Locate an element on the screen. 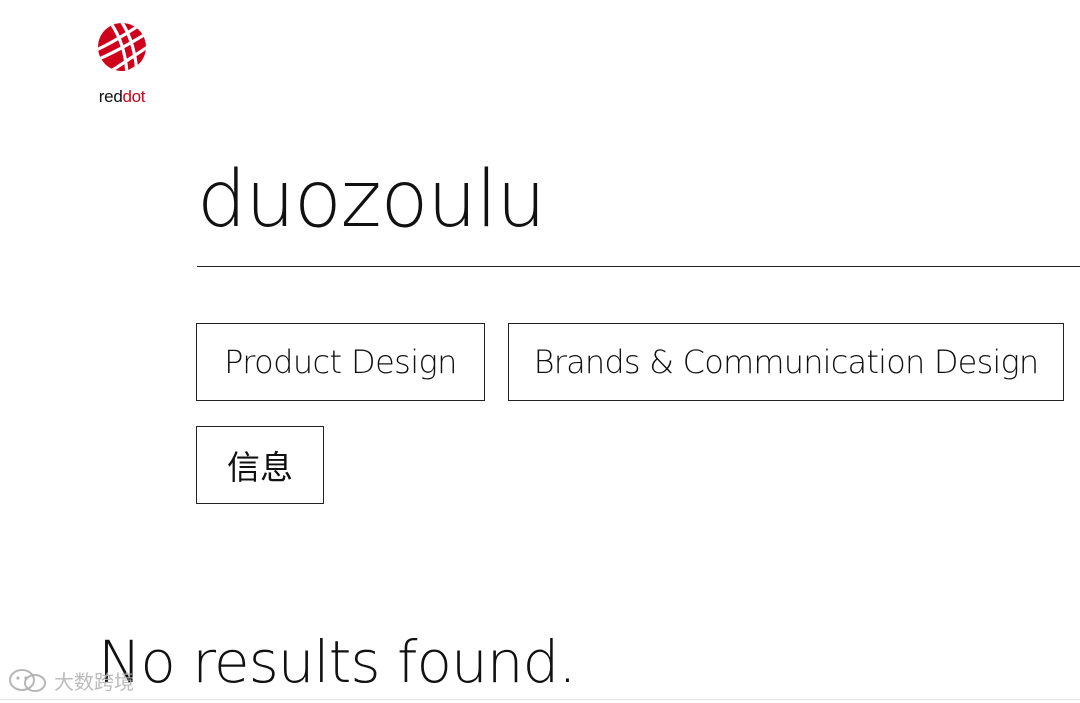  search-input is located at coordinates (638, 200).